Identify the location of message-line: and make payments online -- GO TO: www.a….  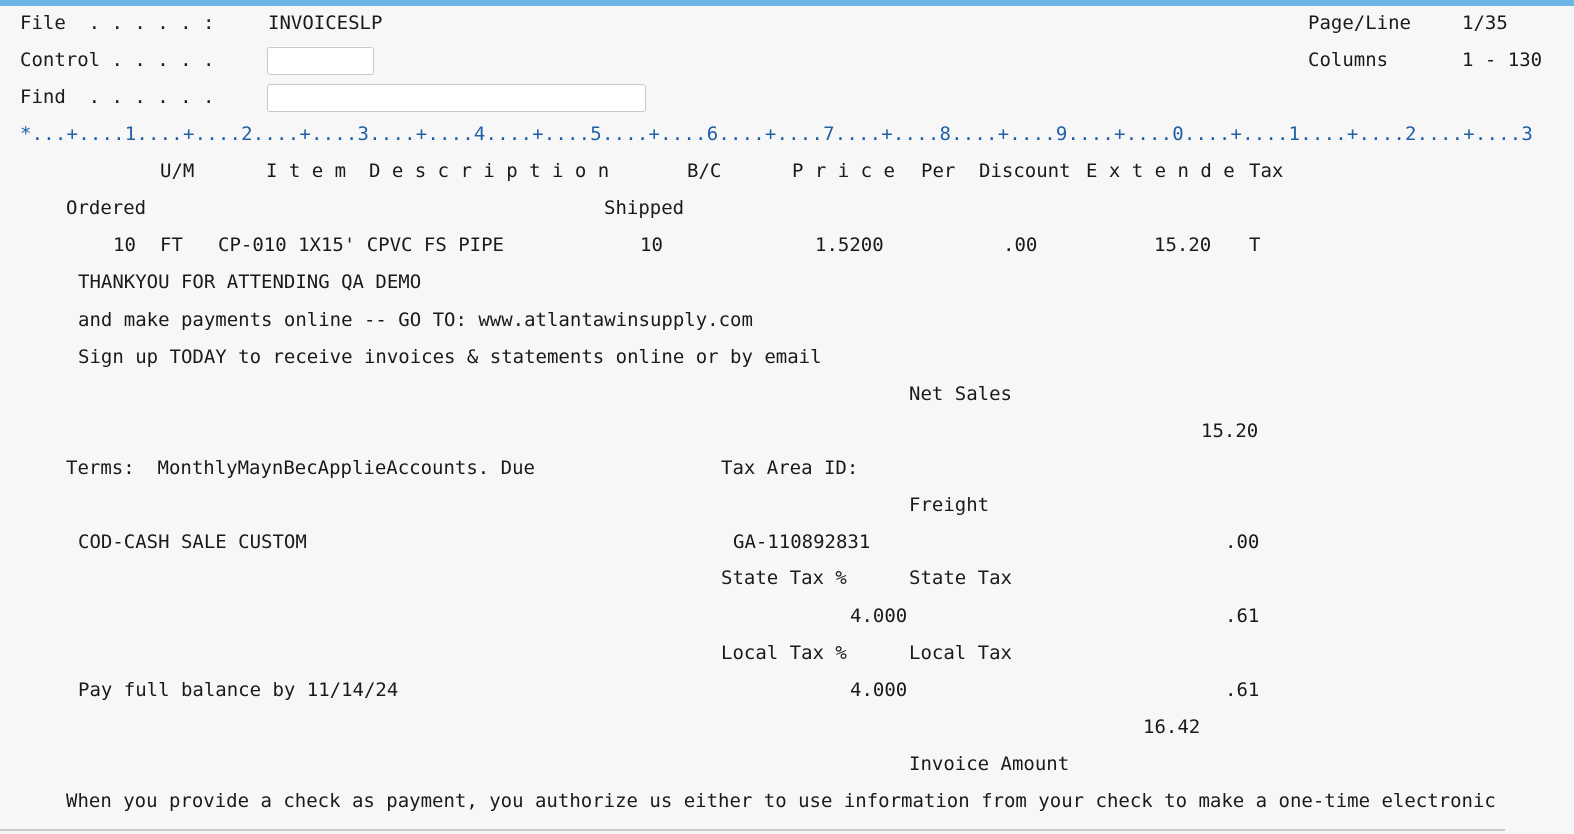
(415, 320).